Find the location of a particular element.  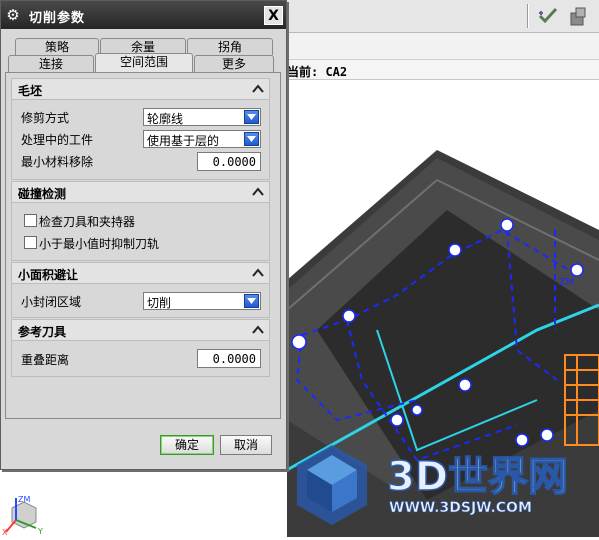

triad-z-label: ZM is located at coordinates (24, 499).